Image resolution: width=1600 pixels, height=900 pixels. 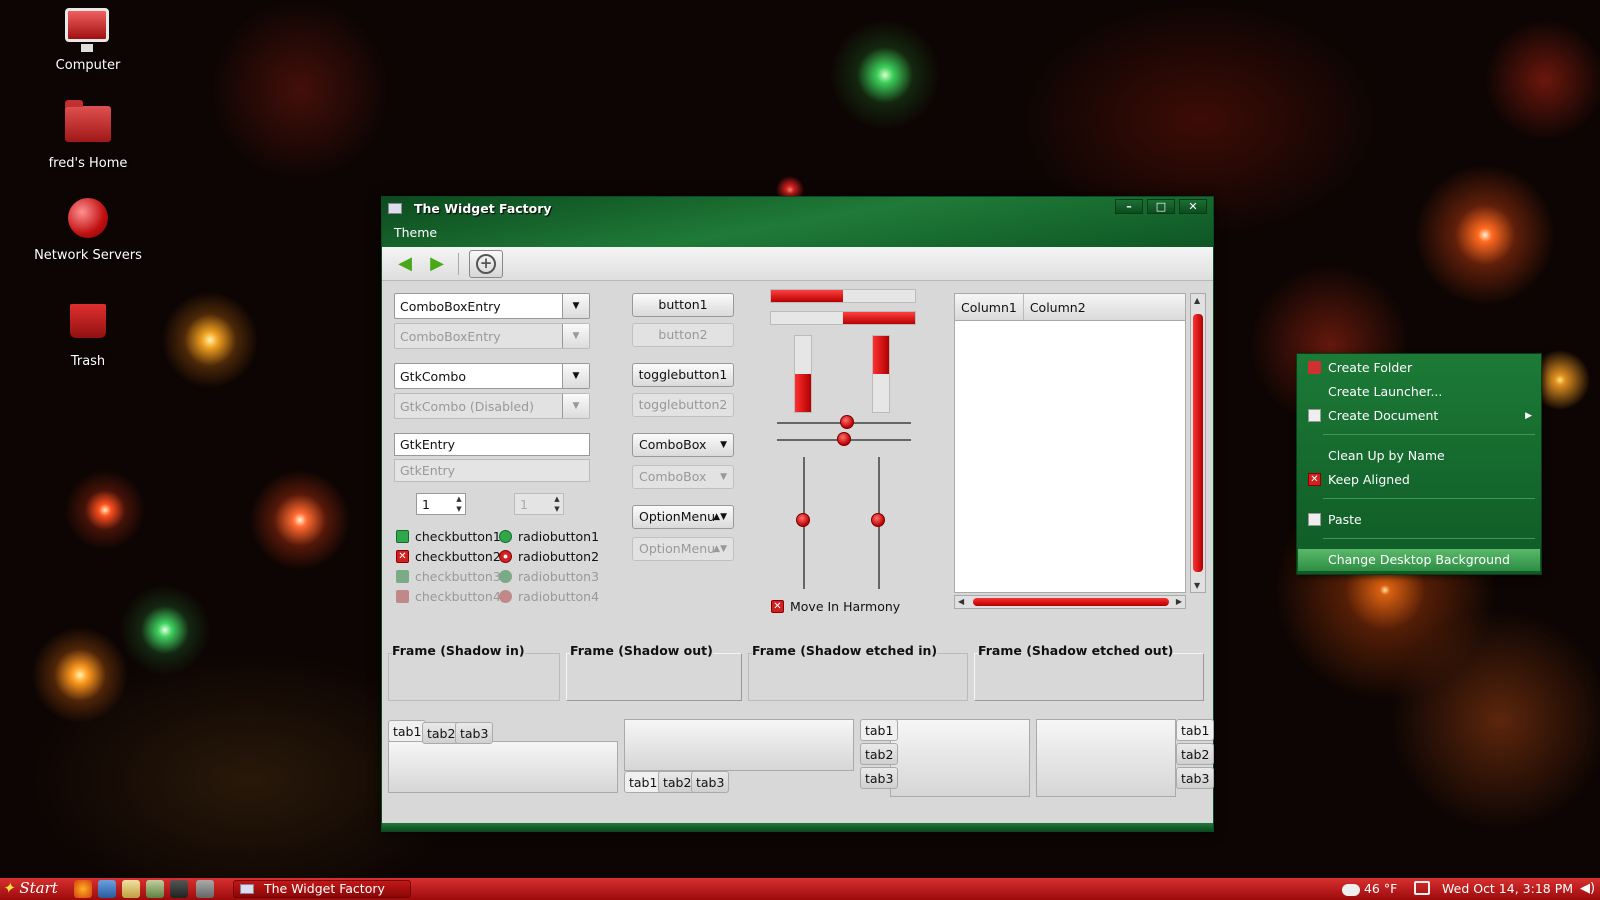 I want to click on volume-icon: ◀), so click(x=1587, y=888).